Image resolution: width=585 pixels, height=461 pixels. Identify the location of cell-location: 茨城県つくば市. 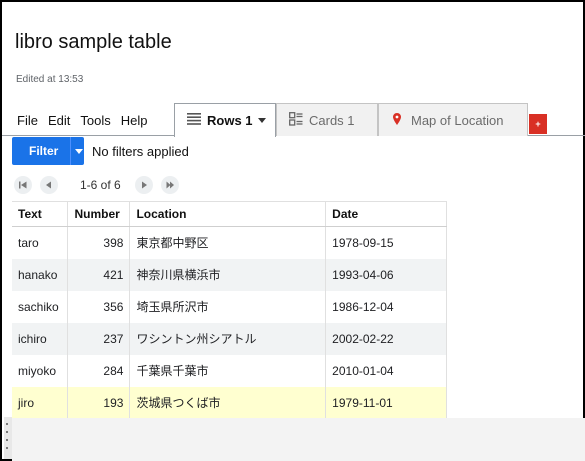
(228, 402).